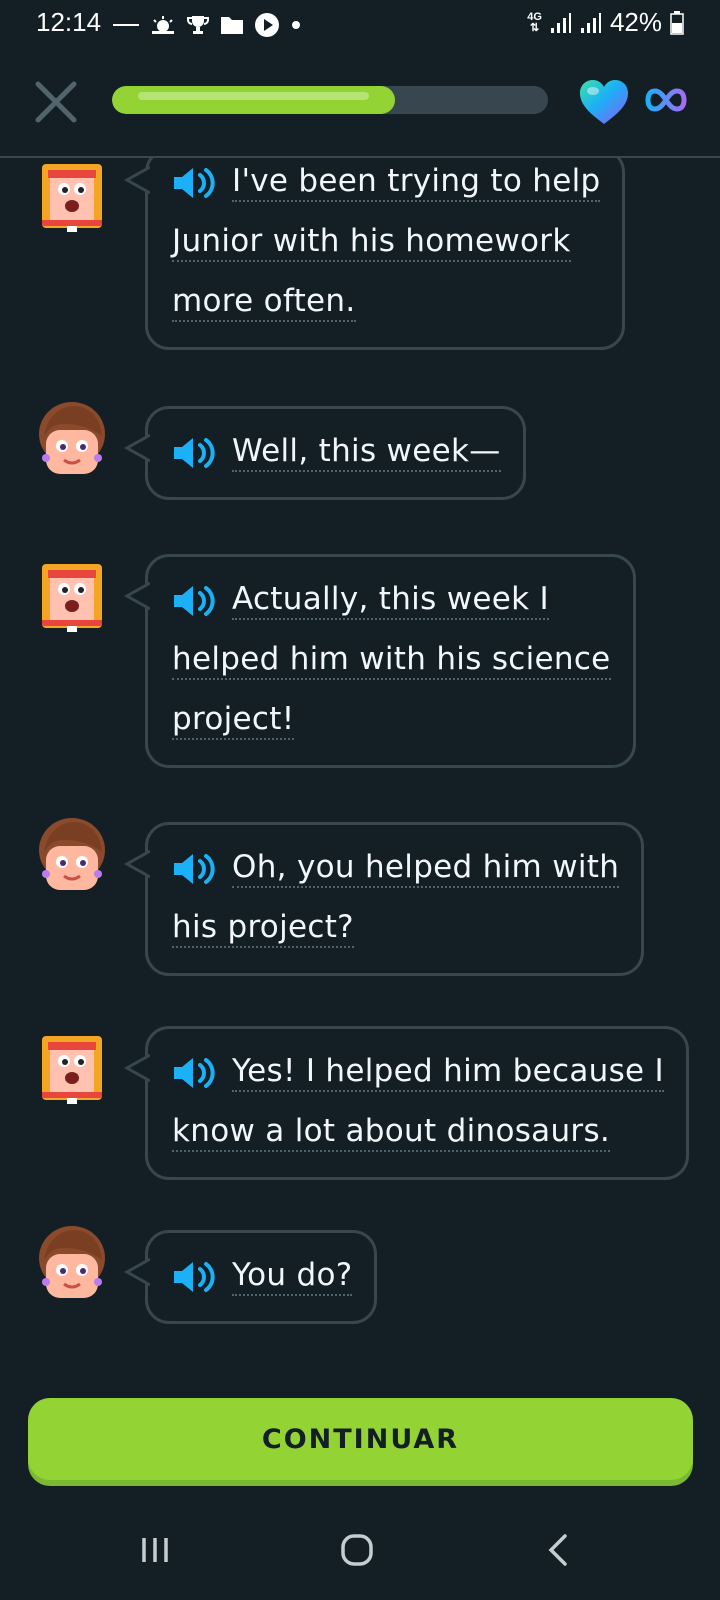 The image size is (720, 1600). Describe the element at coordinates (163, 25) in the screenshot. I see `weather-icon` at that location.